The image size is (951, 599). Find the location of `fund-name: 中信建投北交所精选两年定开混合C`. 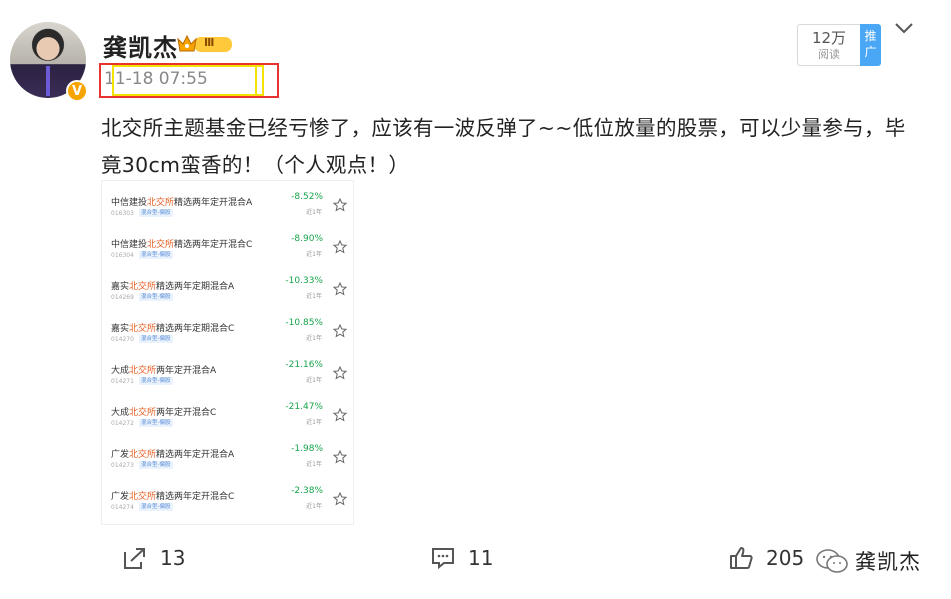

fund-name: 中信建投北交所精选两年定开混合C is located at coordinates (181, 243).